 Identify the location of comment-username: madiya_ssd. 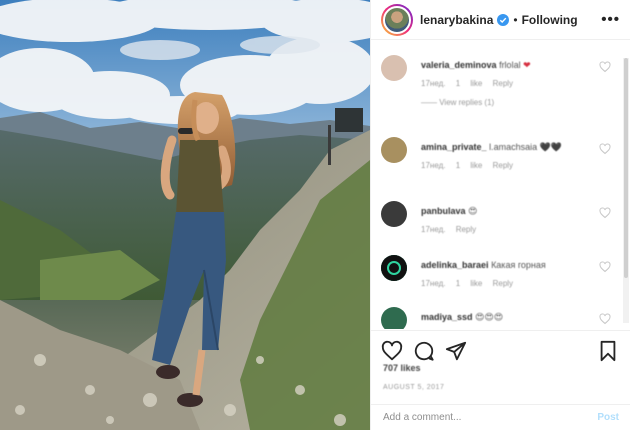
(447, 317).